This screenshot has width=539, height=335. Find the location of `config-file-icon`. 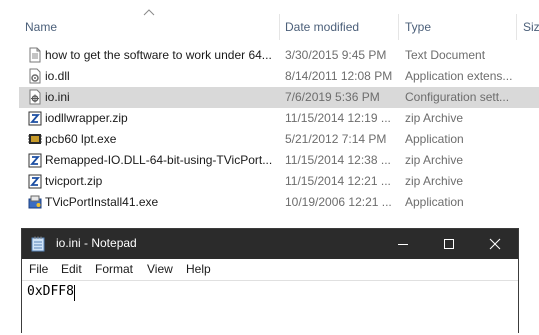

config-file-icon is located at coordinates (35, 97).